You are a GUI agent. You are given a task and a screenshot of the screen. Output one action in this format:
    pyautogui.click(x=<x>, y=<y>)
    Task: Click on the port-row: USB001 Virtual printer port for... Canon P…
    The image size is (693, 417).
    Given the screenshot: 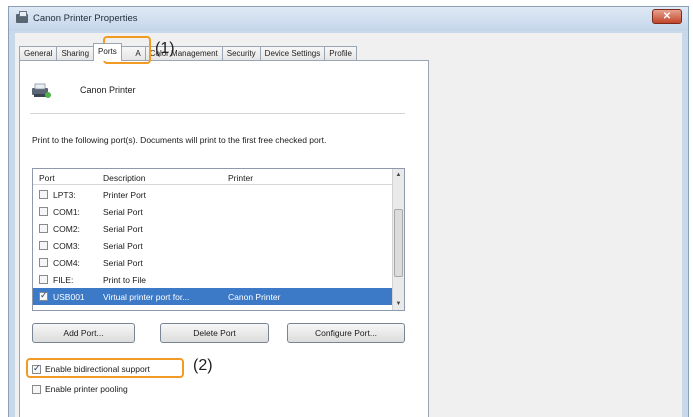 What is the action you would take?
    pyautogui.click(x=212, y=296)
    